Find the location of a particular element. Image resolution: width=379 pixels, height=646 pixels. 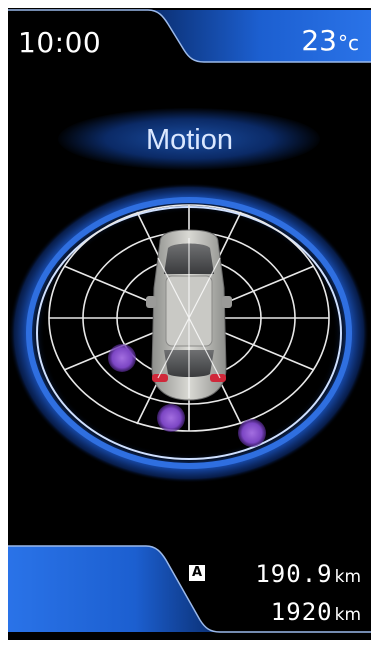

temperature-unit: °c is located at coordinates (348, 43).